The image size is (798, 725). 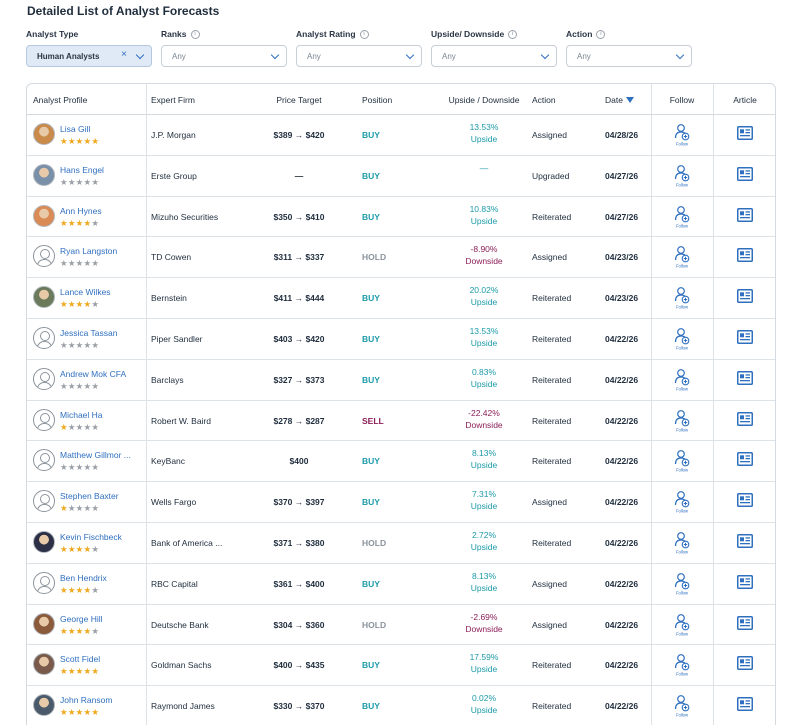 I want to click on col-upside-downside: Upside / Downside, so click(x=484, y=99).